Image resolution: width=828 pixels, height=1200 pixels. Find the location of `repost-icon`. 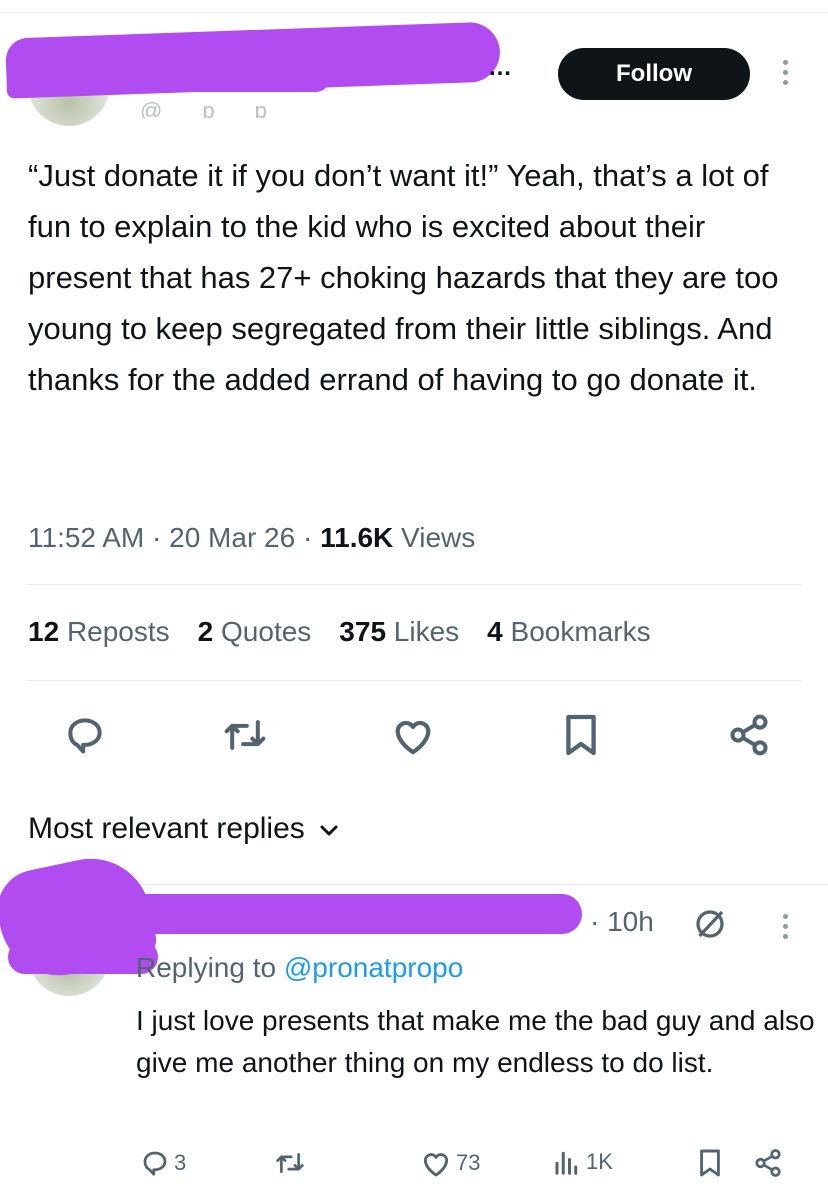

repost-icon is located at coordinates (245, 735).